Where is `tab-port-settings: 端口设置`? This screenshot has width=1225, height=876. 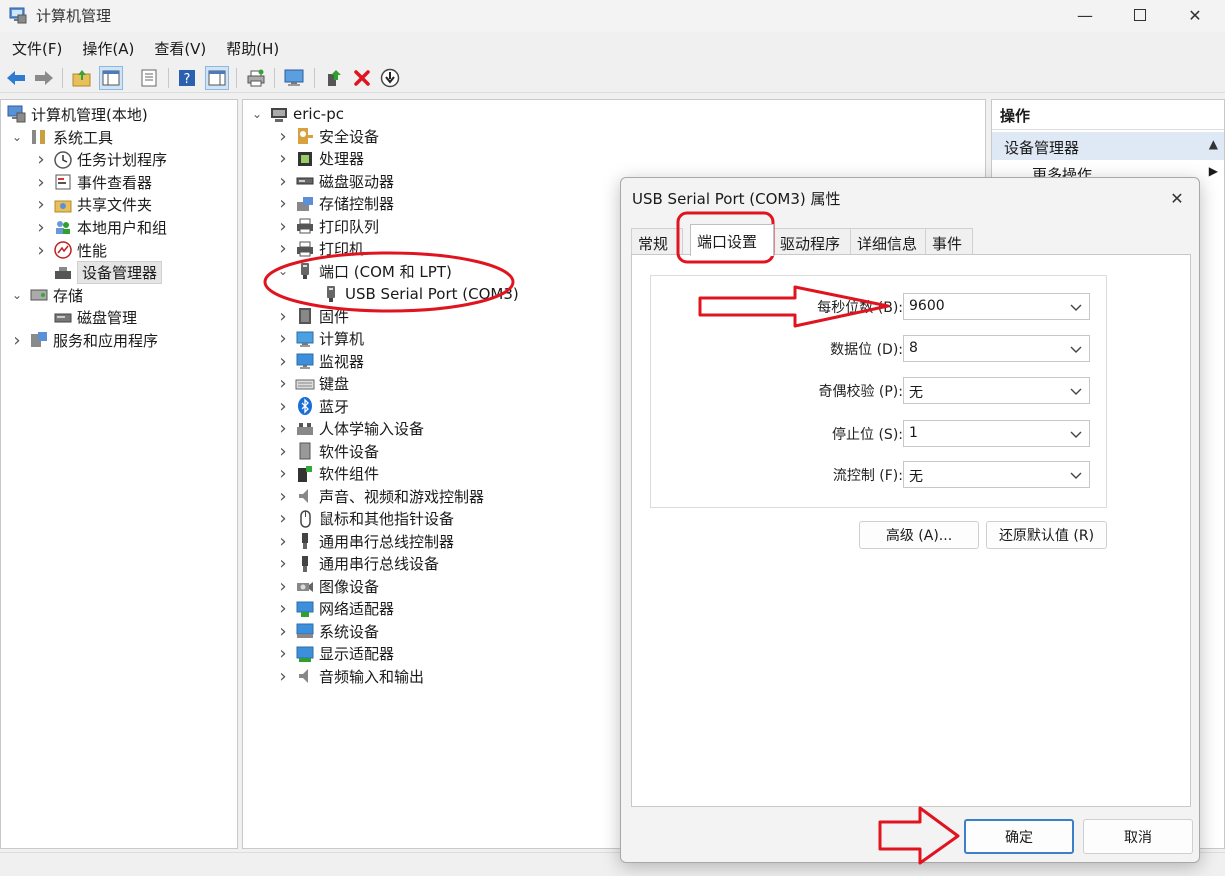
tab-port-settings: 端口设置 is located at coordinates (732, 240).